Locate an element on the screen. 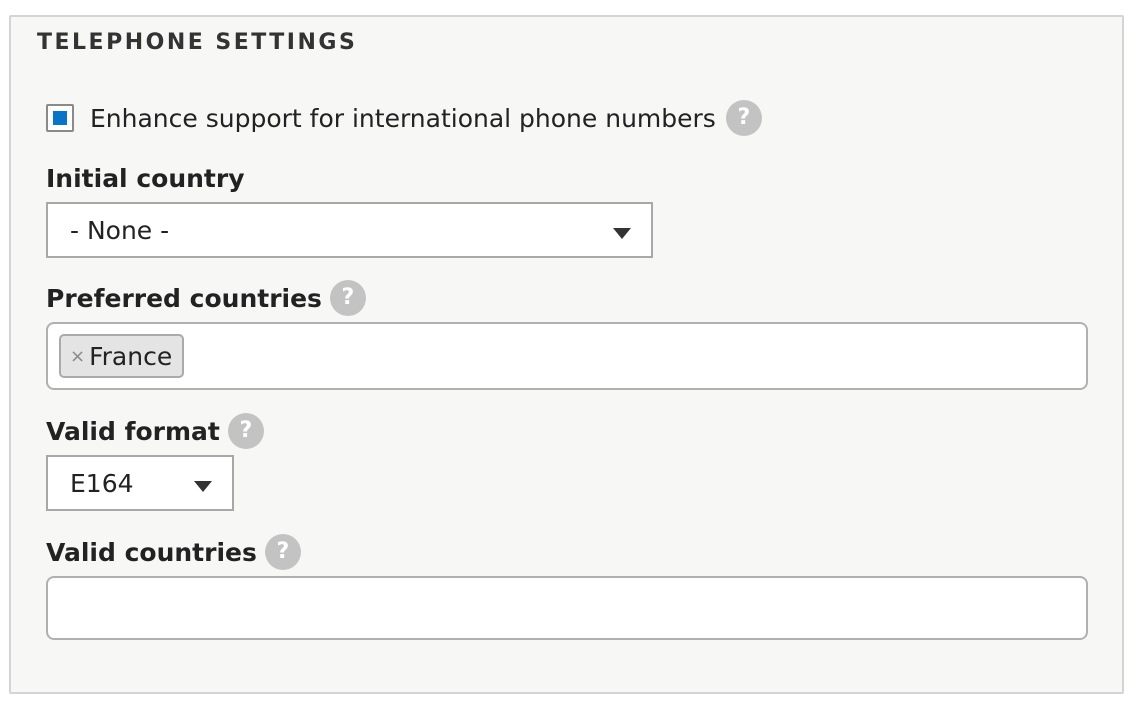 The image size is (1138, 720). valid-countries-label-row: Valid countries ? is located at coordinates (173, 552).